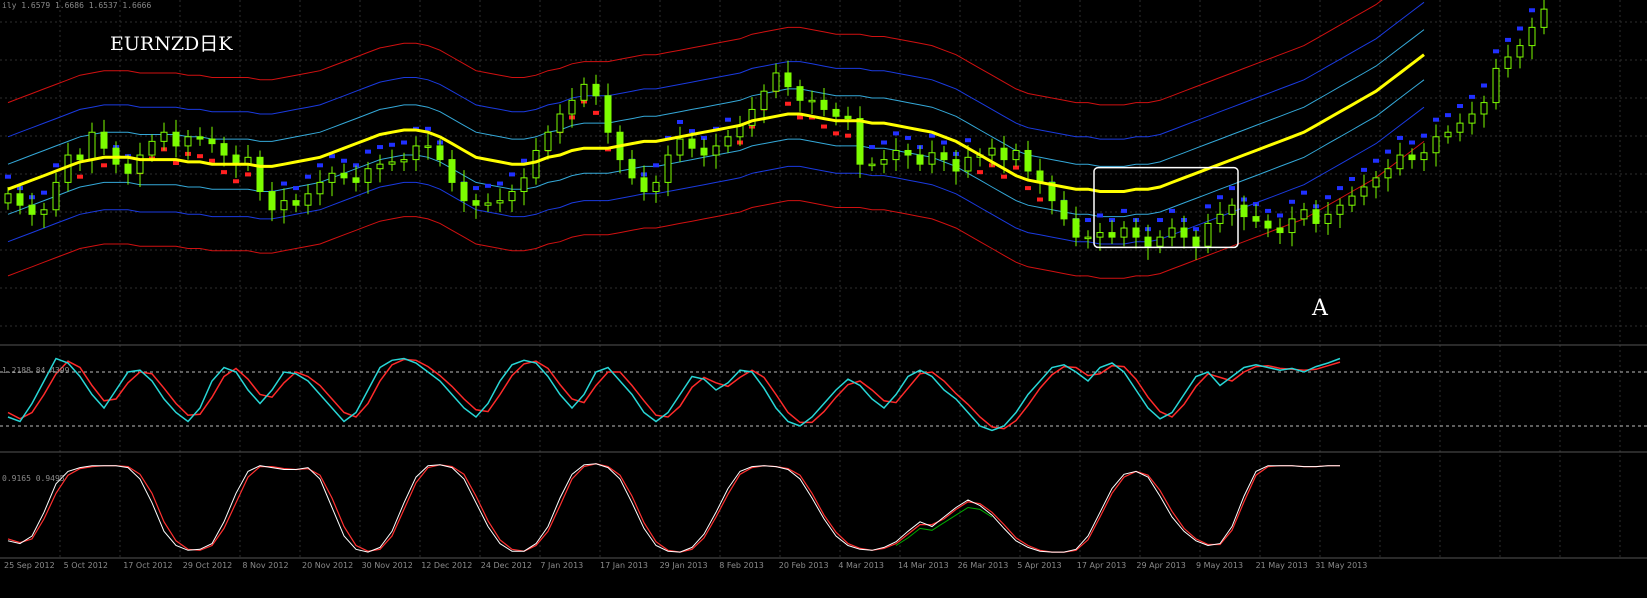  Describe the element at coordinates (33, 478) in the screenshot. I see `oscillator-header: 0.9165 0.9495` at that location.